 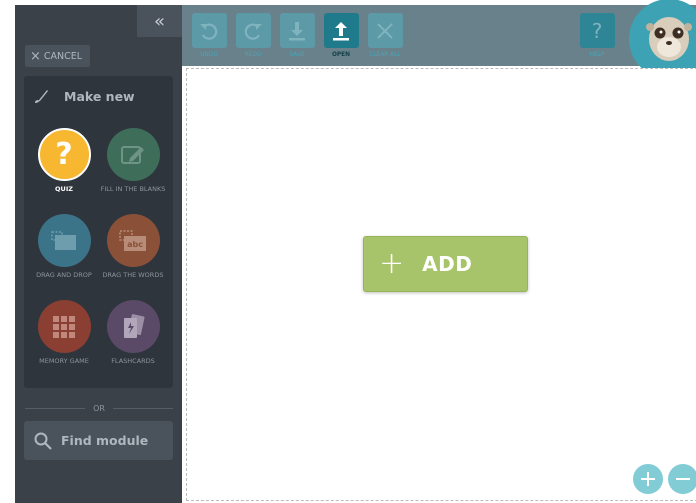 I want to click on cards-icon, so click(x=134, y=325).